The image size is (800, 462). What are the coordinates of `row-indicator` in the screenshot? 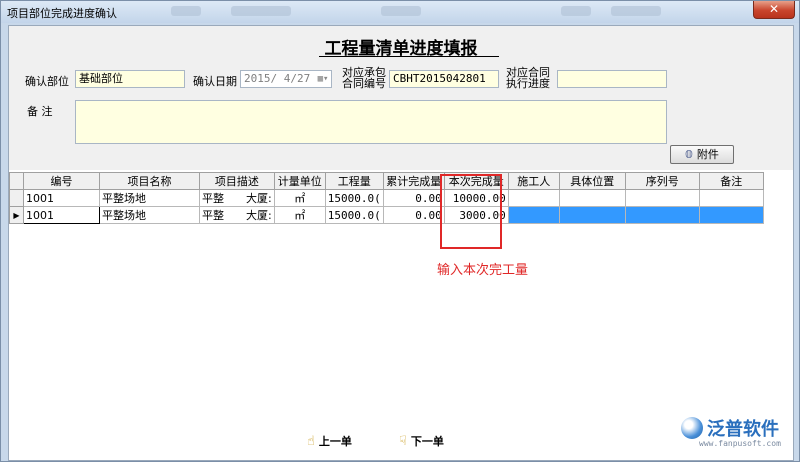 It's located at (16, 198).